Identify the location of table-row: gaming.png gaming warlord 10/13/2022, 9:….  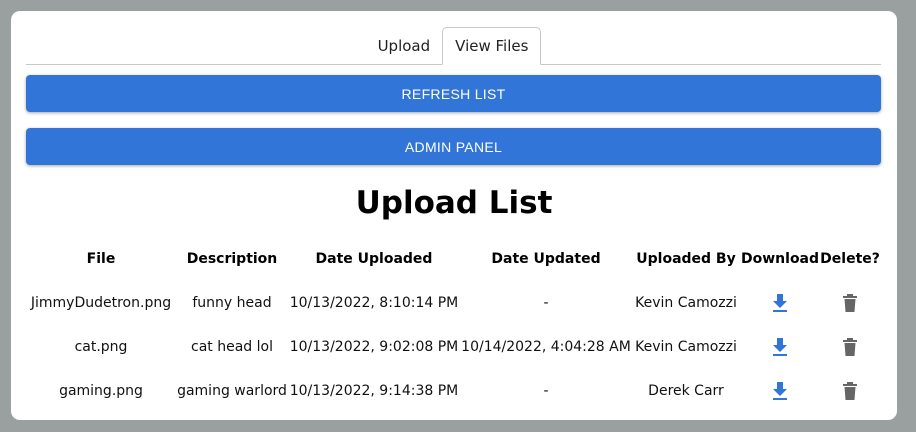
(453, 391).